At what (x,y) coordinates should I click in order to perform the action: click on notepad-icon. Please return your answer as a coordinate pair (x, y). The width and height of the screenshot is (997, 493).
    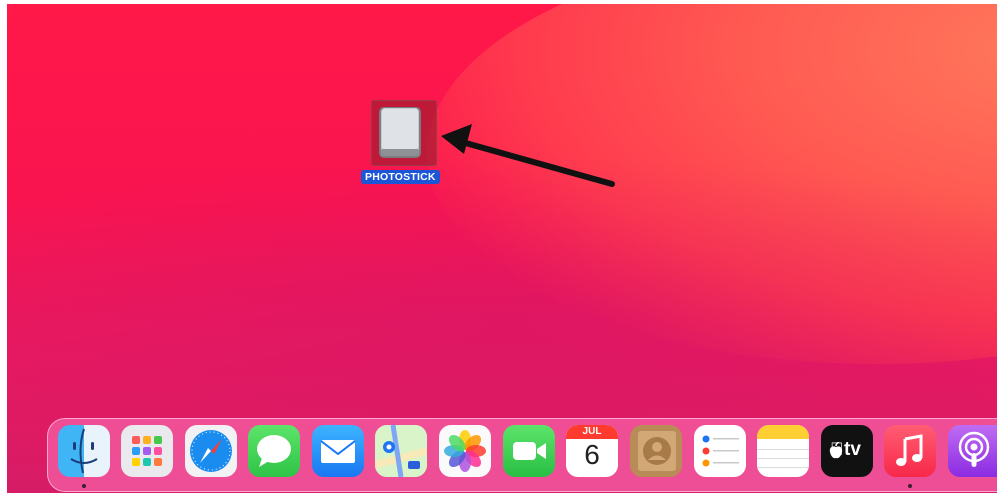
    Looking at the image, I should click on (783, 446).